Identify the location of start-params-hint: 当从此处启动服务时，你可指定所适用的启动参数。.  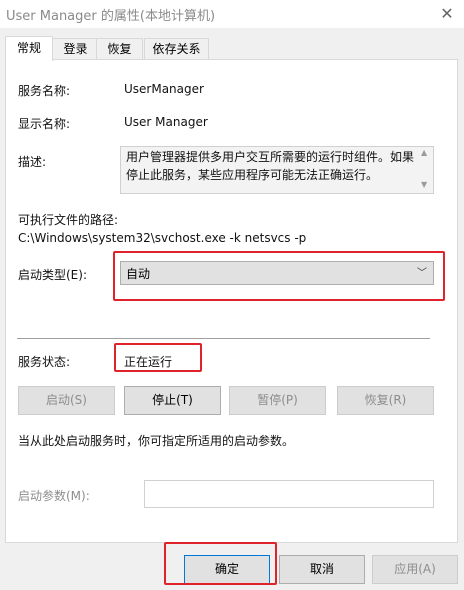
(156, 441).